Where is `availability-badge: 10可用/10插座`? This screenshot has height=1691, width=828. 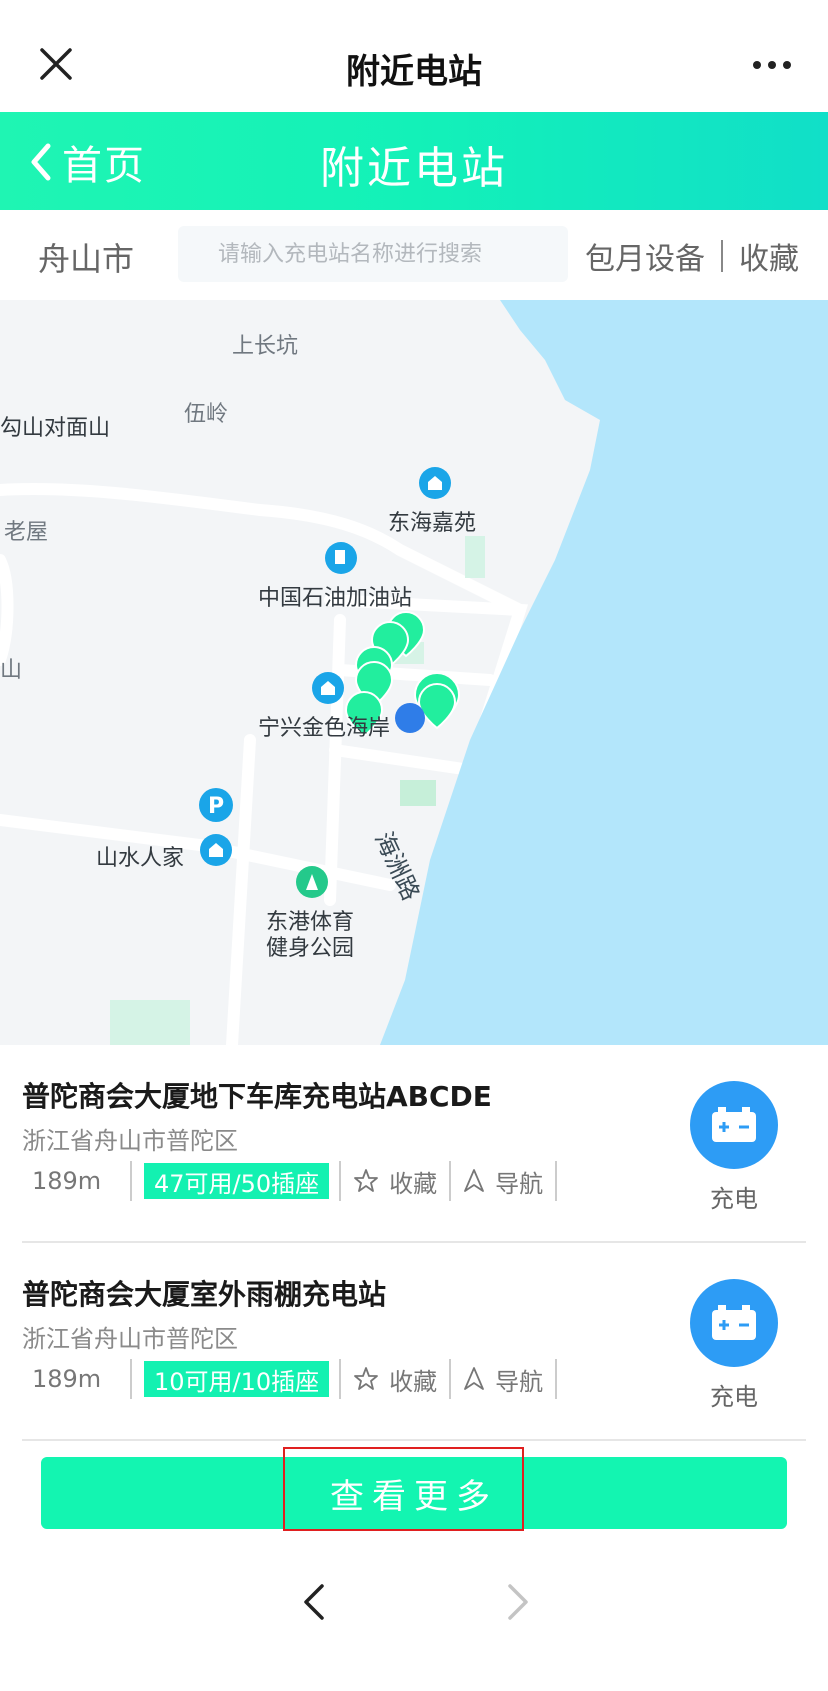 availability-badge: 10可用/10插座 is located at coordinates (237, 1379).